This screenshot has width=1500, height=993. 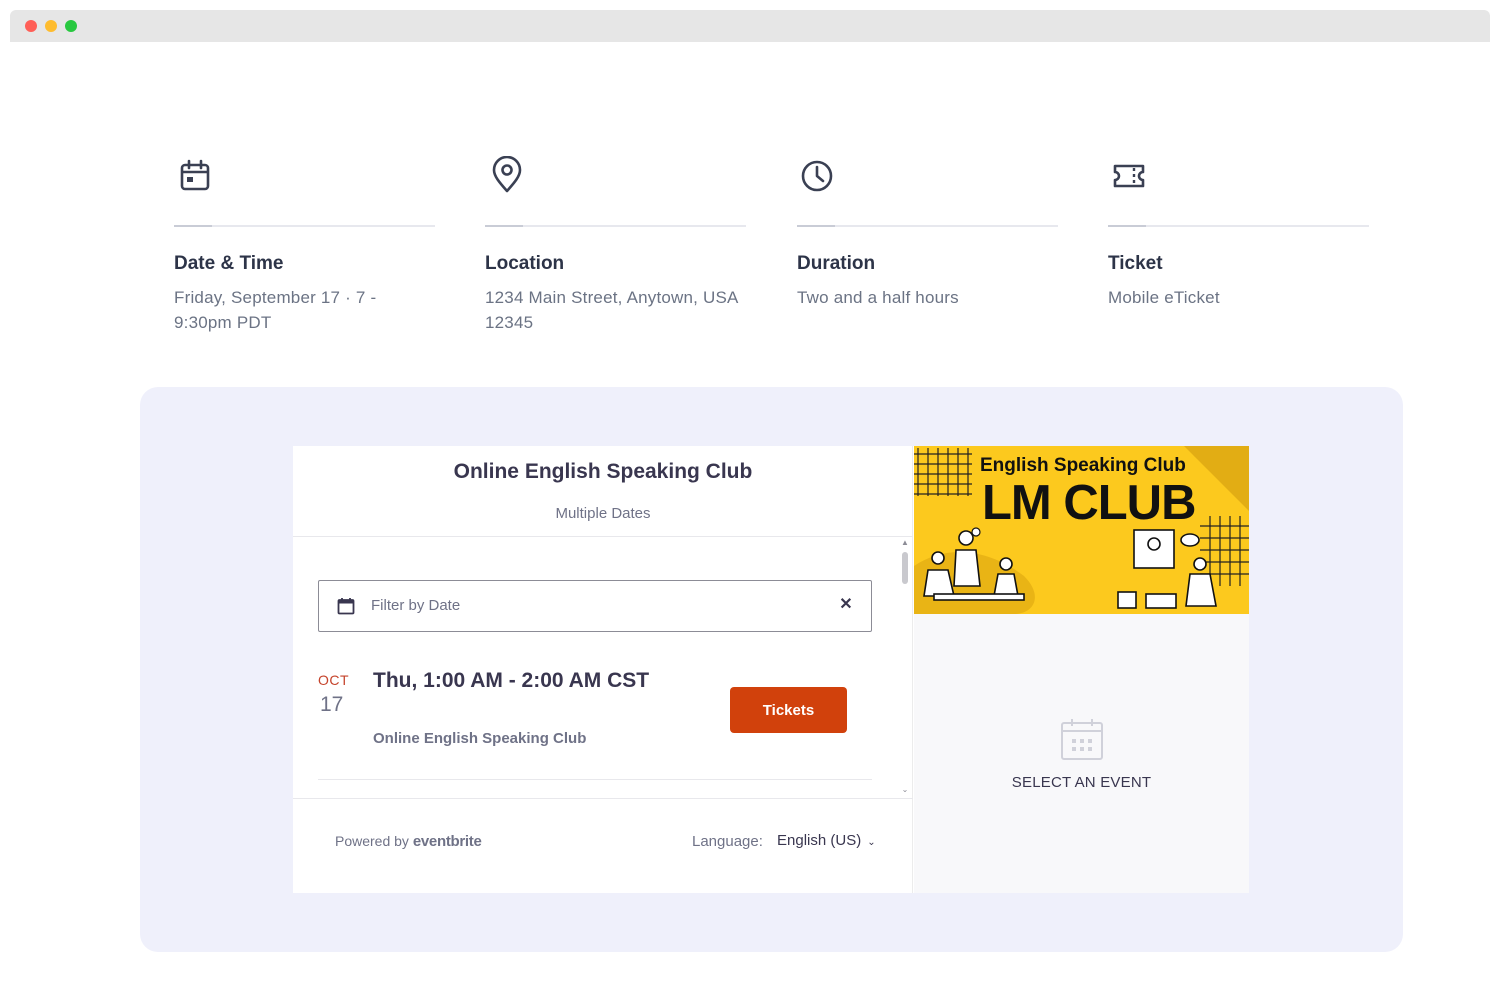 What do you see at coordinates (603, 471) in the screenshot?
I see `widget-title: Online English Speaking Club` at bounding box center [603, 471].